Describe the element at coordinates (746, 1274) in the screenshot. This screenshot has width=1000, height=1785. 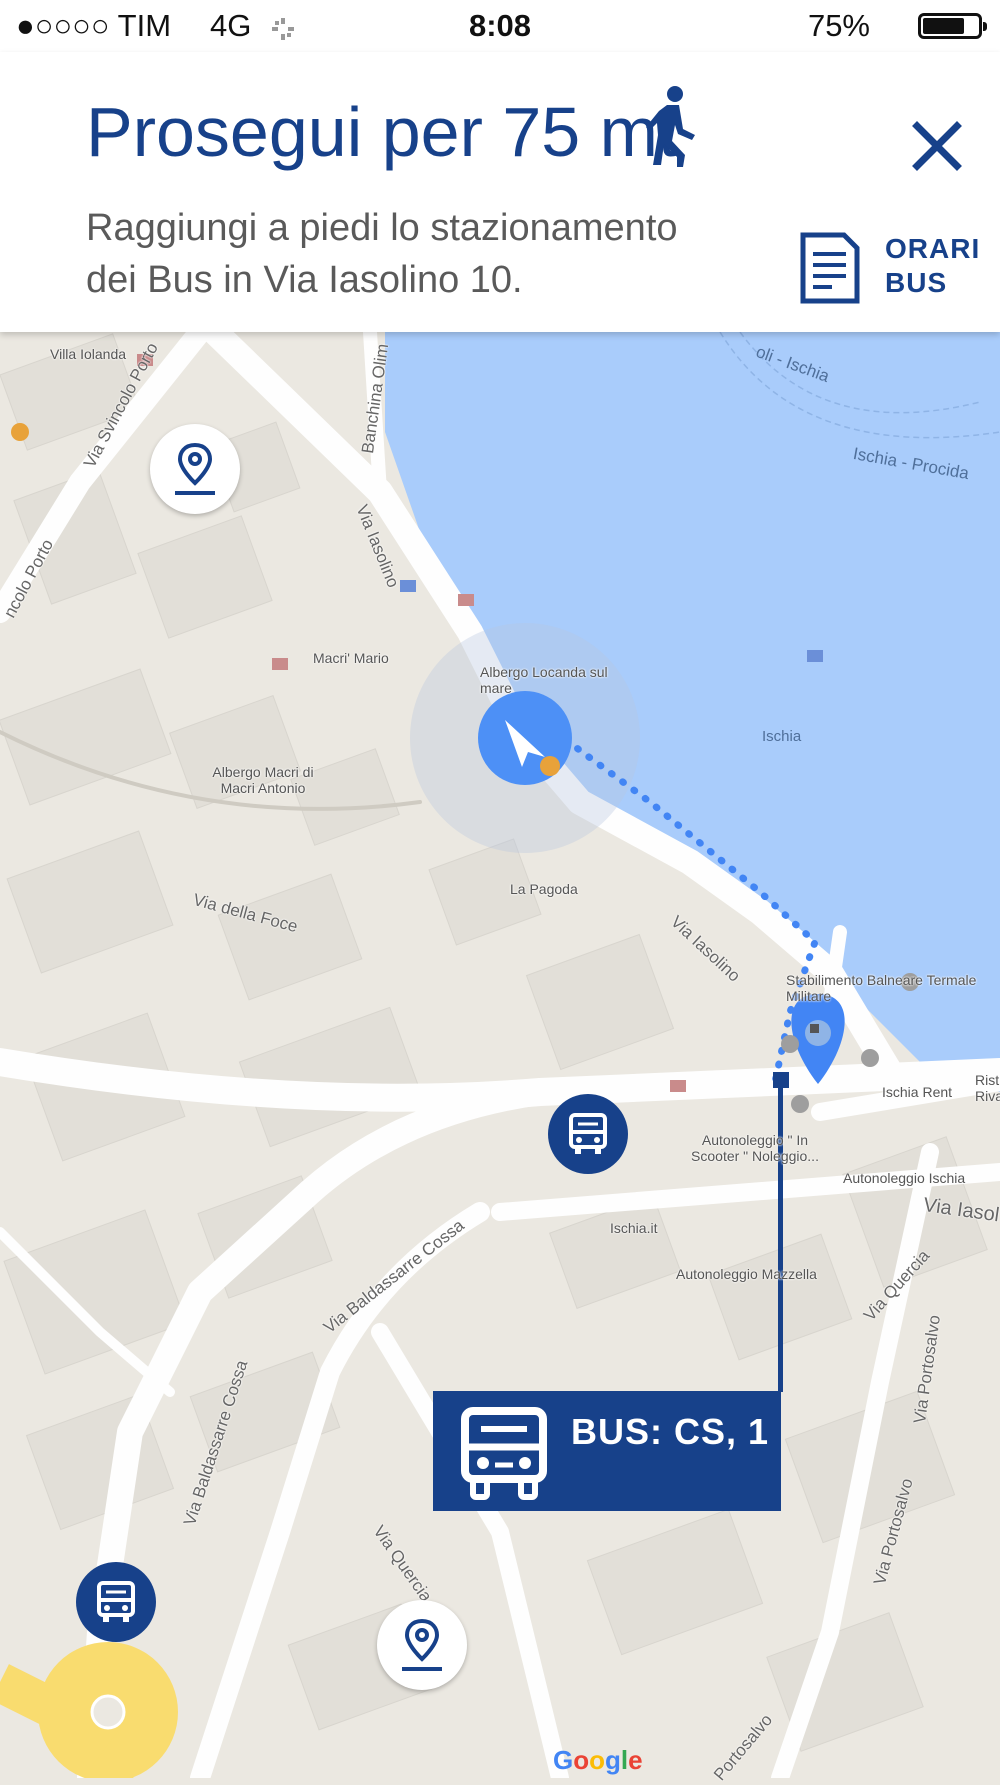
I see `poi-label: Autonoleggio Mazzella` at that location.